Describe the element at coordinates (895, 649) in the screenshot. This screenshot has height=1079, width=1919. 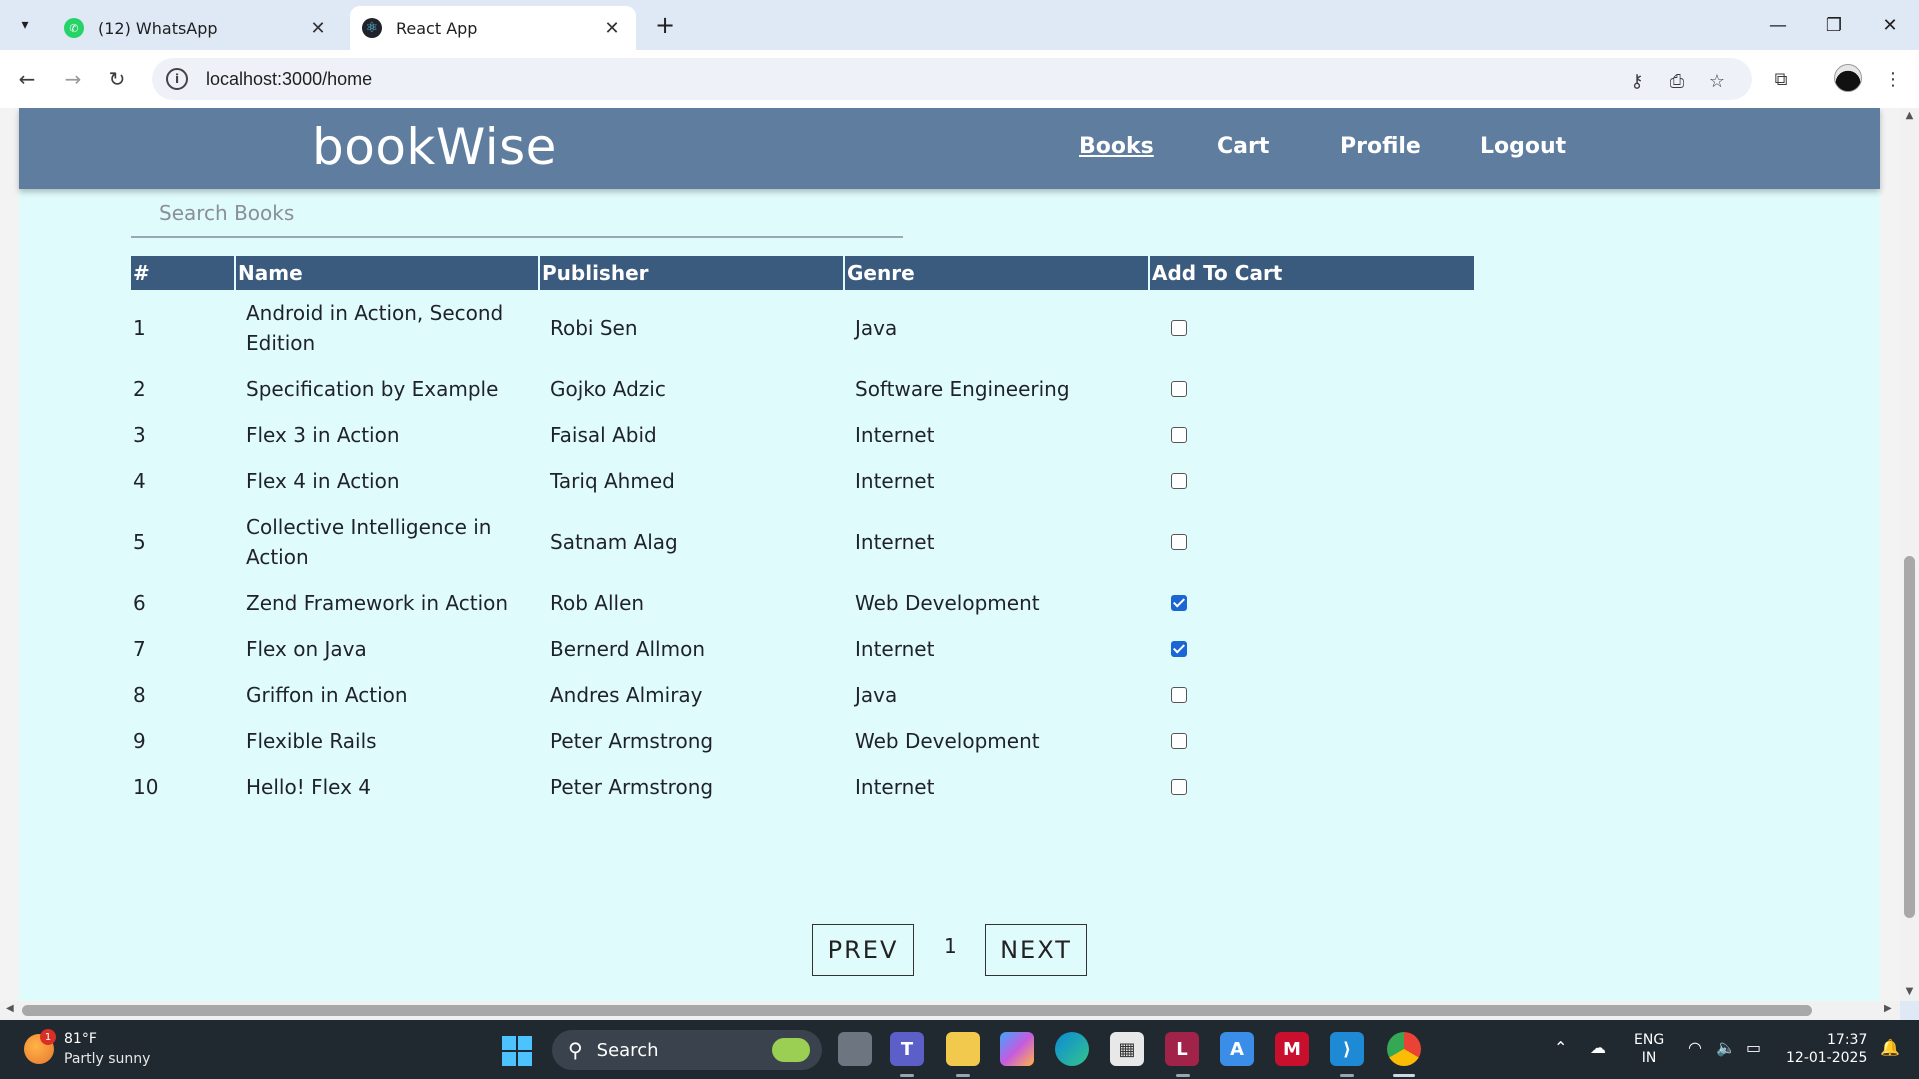
I see `book-genre: Internet` at that location.